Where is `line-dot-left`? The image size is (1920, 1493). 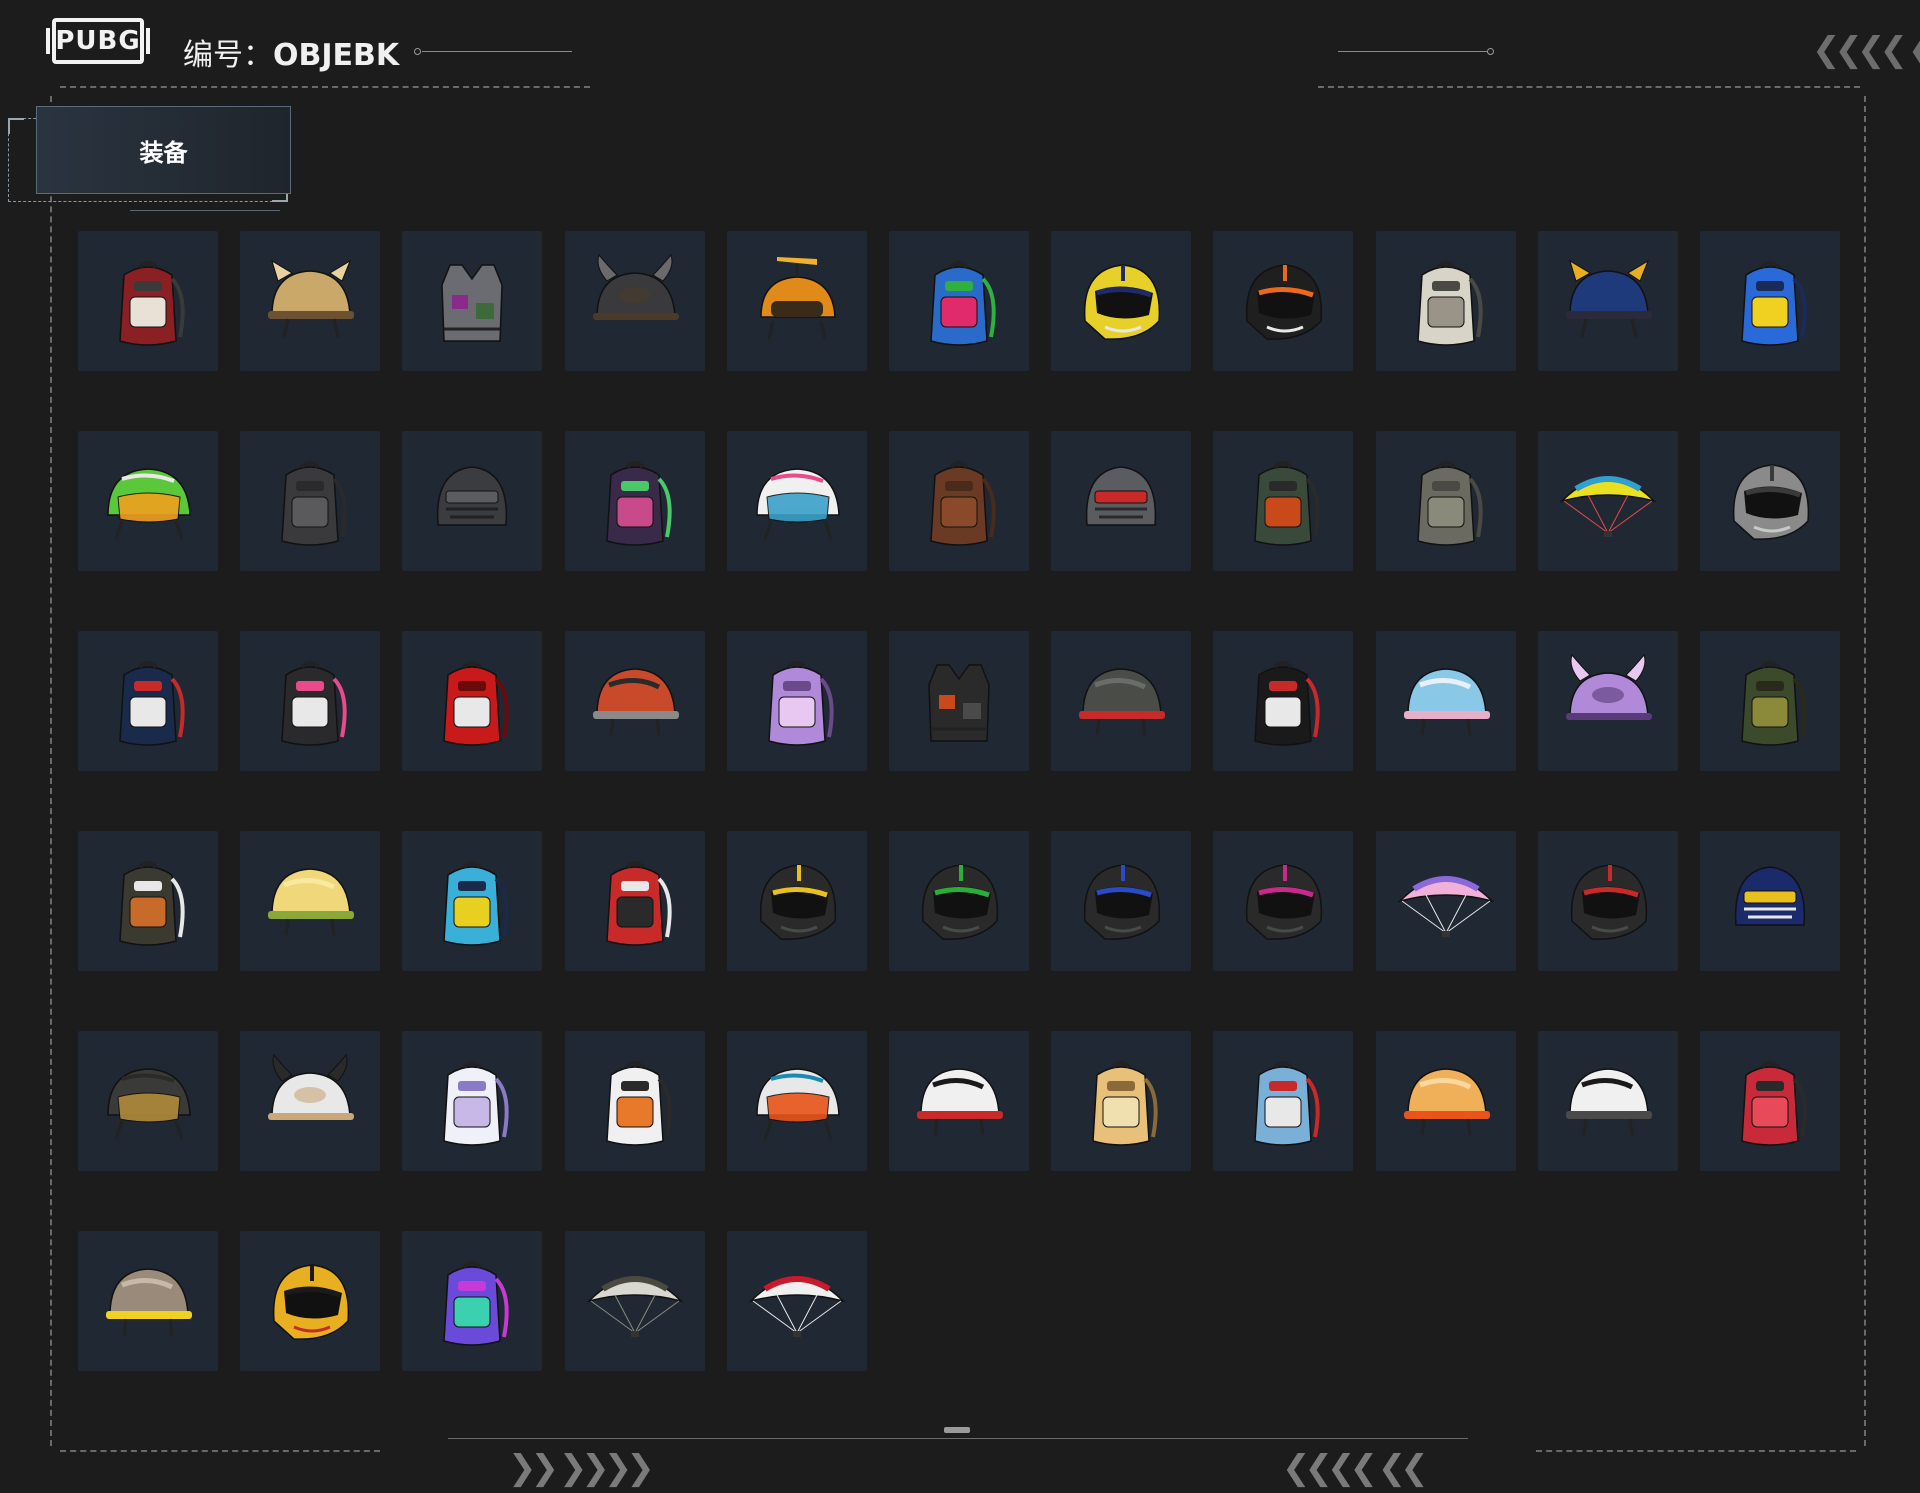 line-dot-left is located at coordinates (417, 51).